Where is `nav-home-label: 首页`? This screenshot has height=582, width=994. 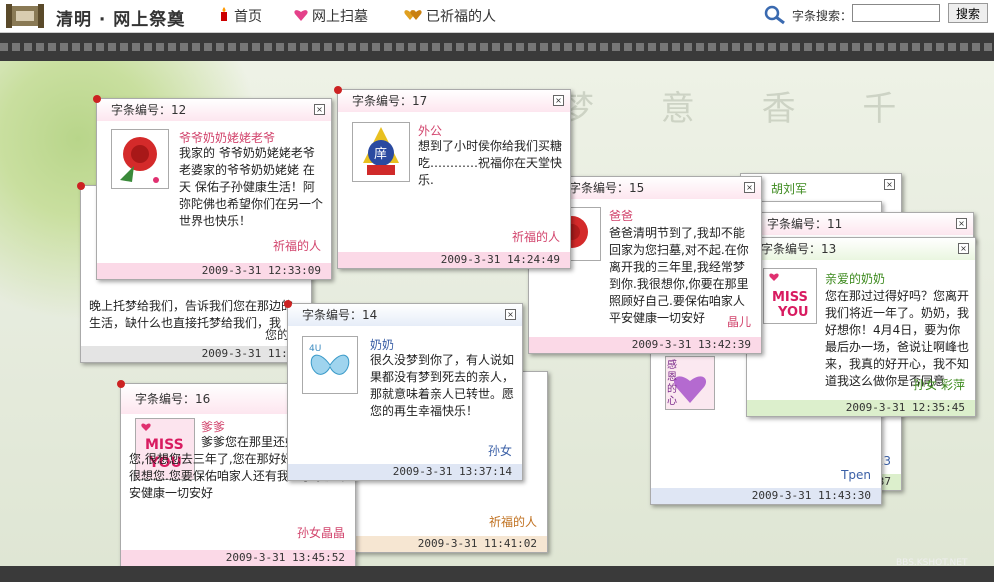
nav-home-label: 首页 is located at coordinates (248, 17).